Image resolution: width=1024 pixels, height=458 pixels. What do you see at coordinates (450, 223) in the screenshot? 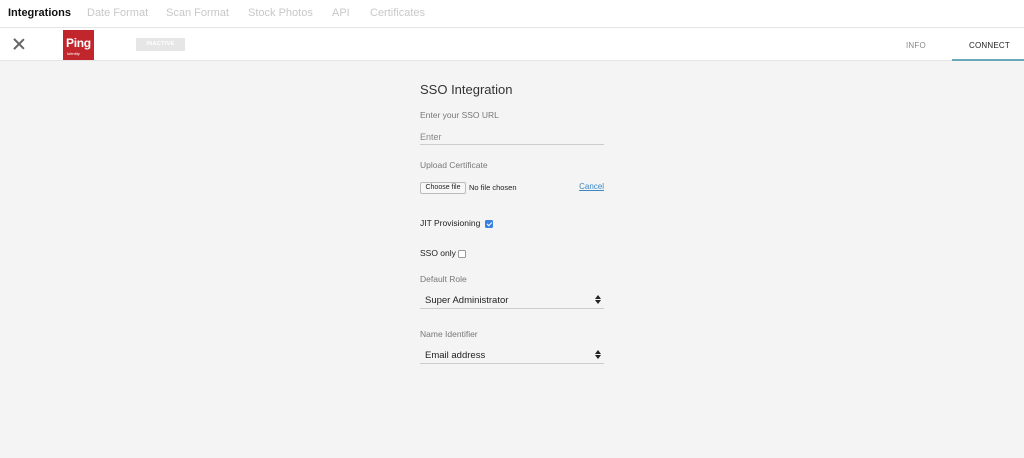
I see `jit-provisioning-label: JIT Provisioning` at bounding box center [450, 223].